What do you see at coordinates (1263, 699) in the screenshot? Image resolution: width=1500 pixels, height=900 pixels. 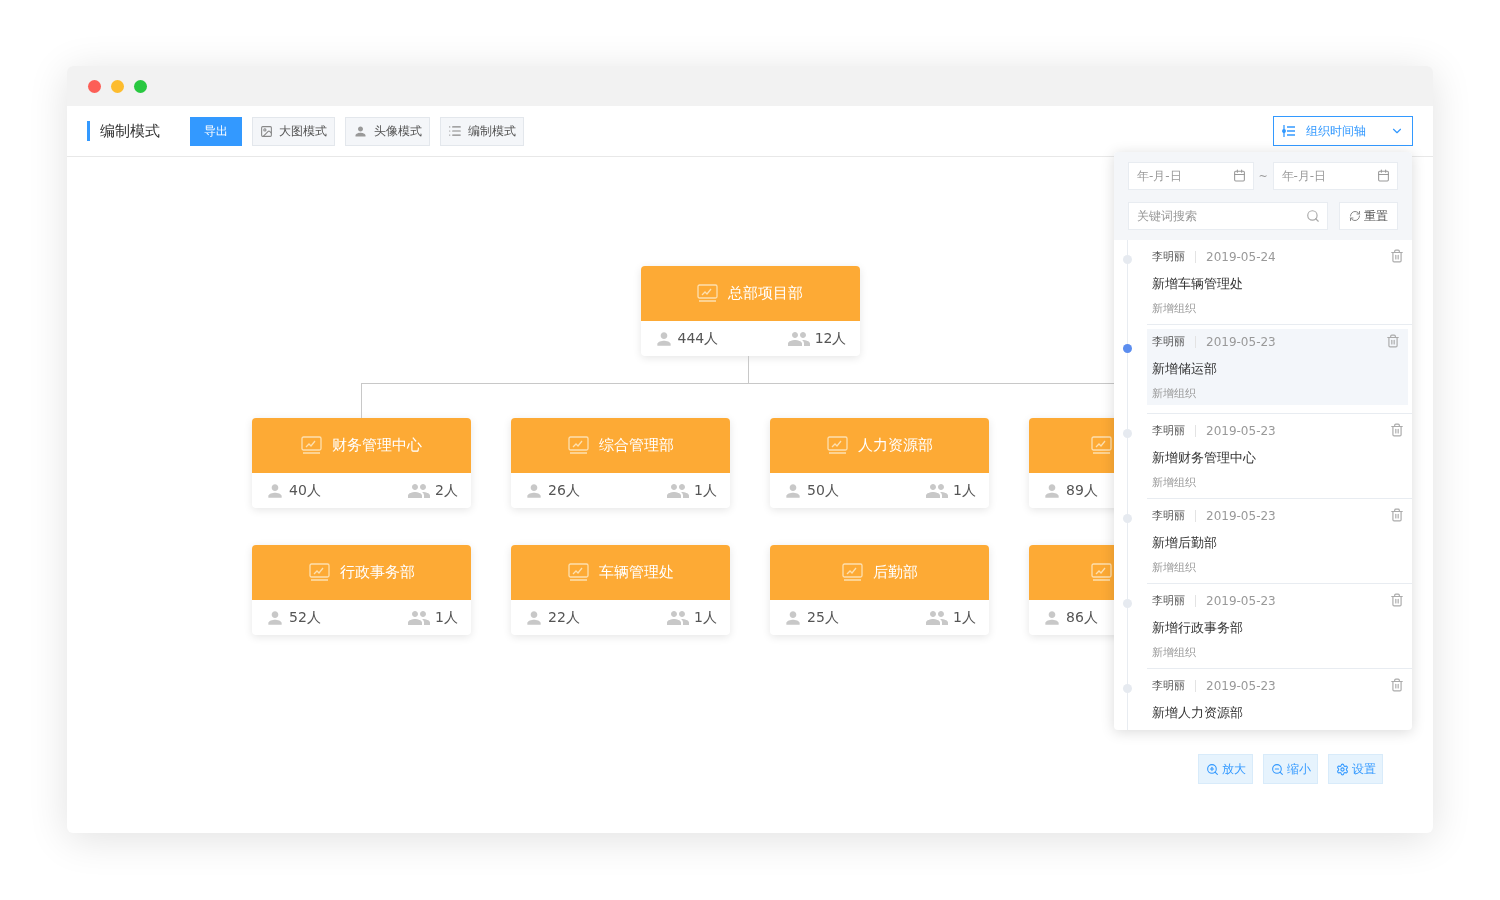 I see `timeline-entry: 李明丽 2019-05-23 新增人力资源部` at bounding box center [1263, 699].